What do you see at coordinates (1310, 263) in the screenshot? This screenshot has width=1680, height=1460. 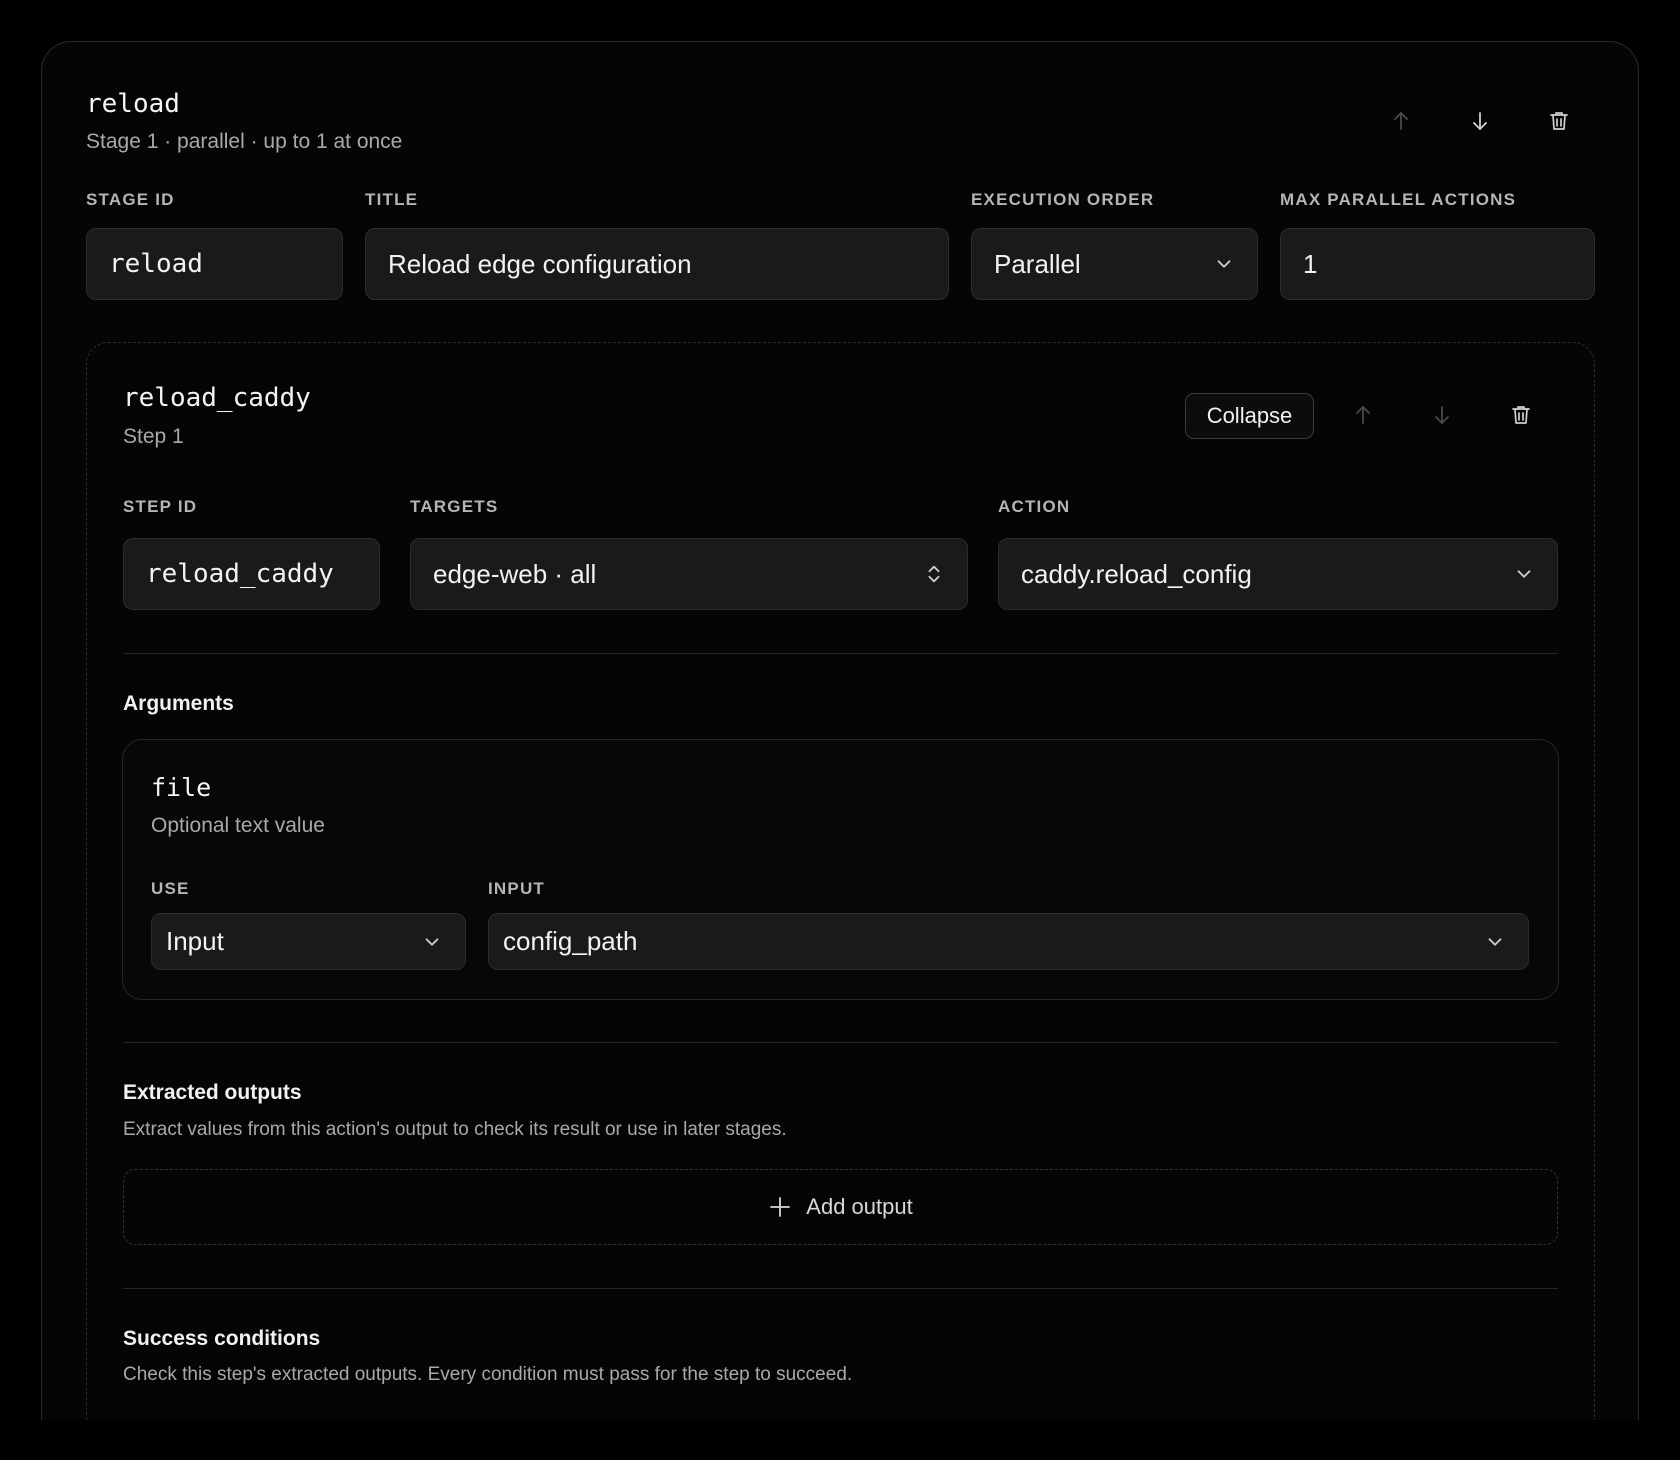 I see `max-parallel-value: 1` at bounding box center [1310, 263].